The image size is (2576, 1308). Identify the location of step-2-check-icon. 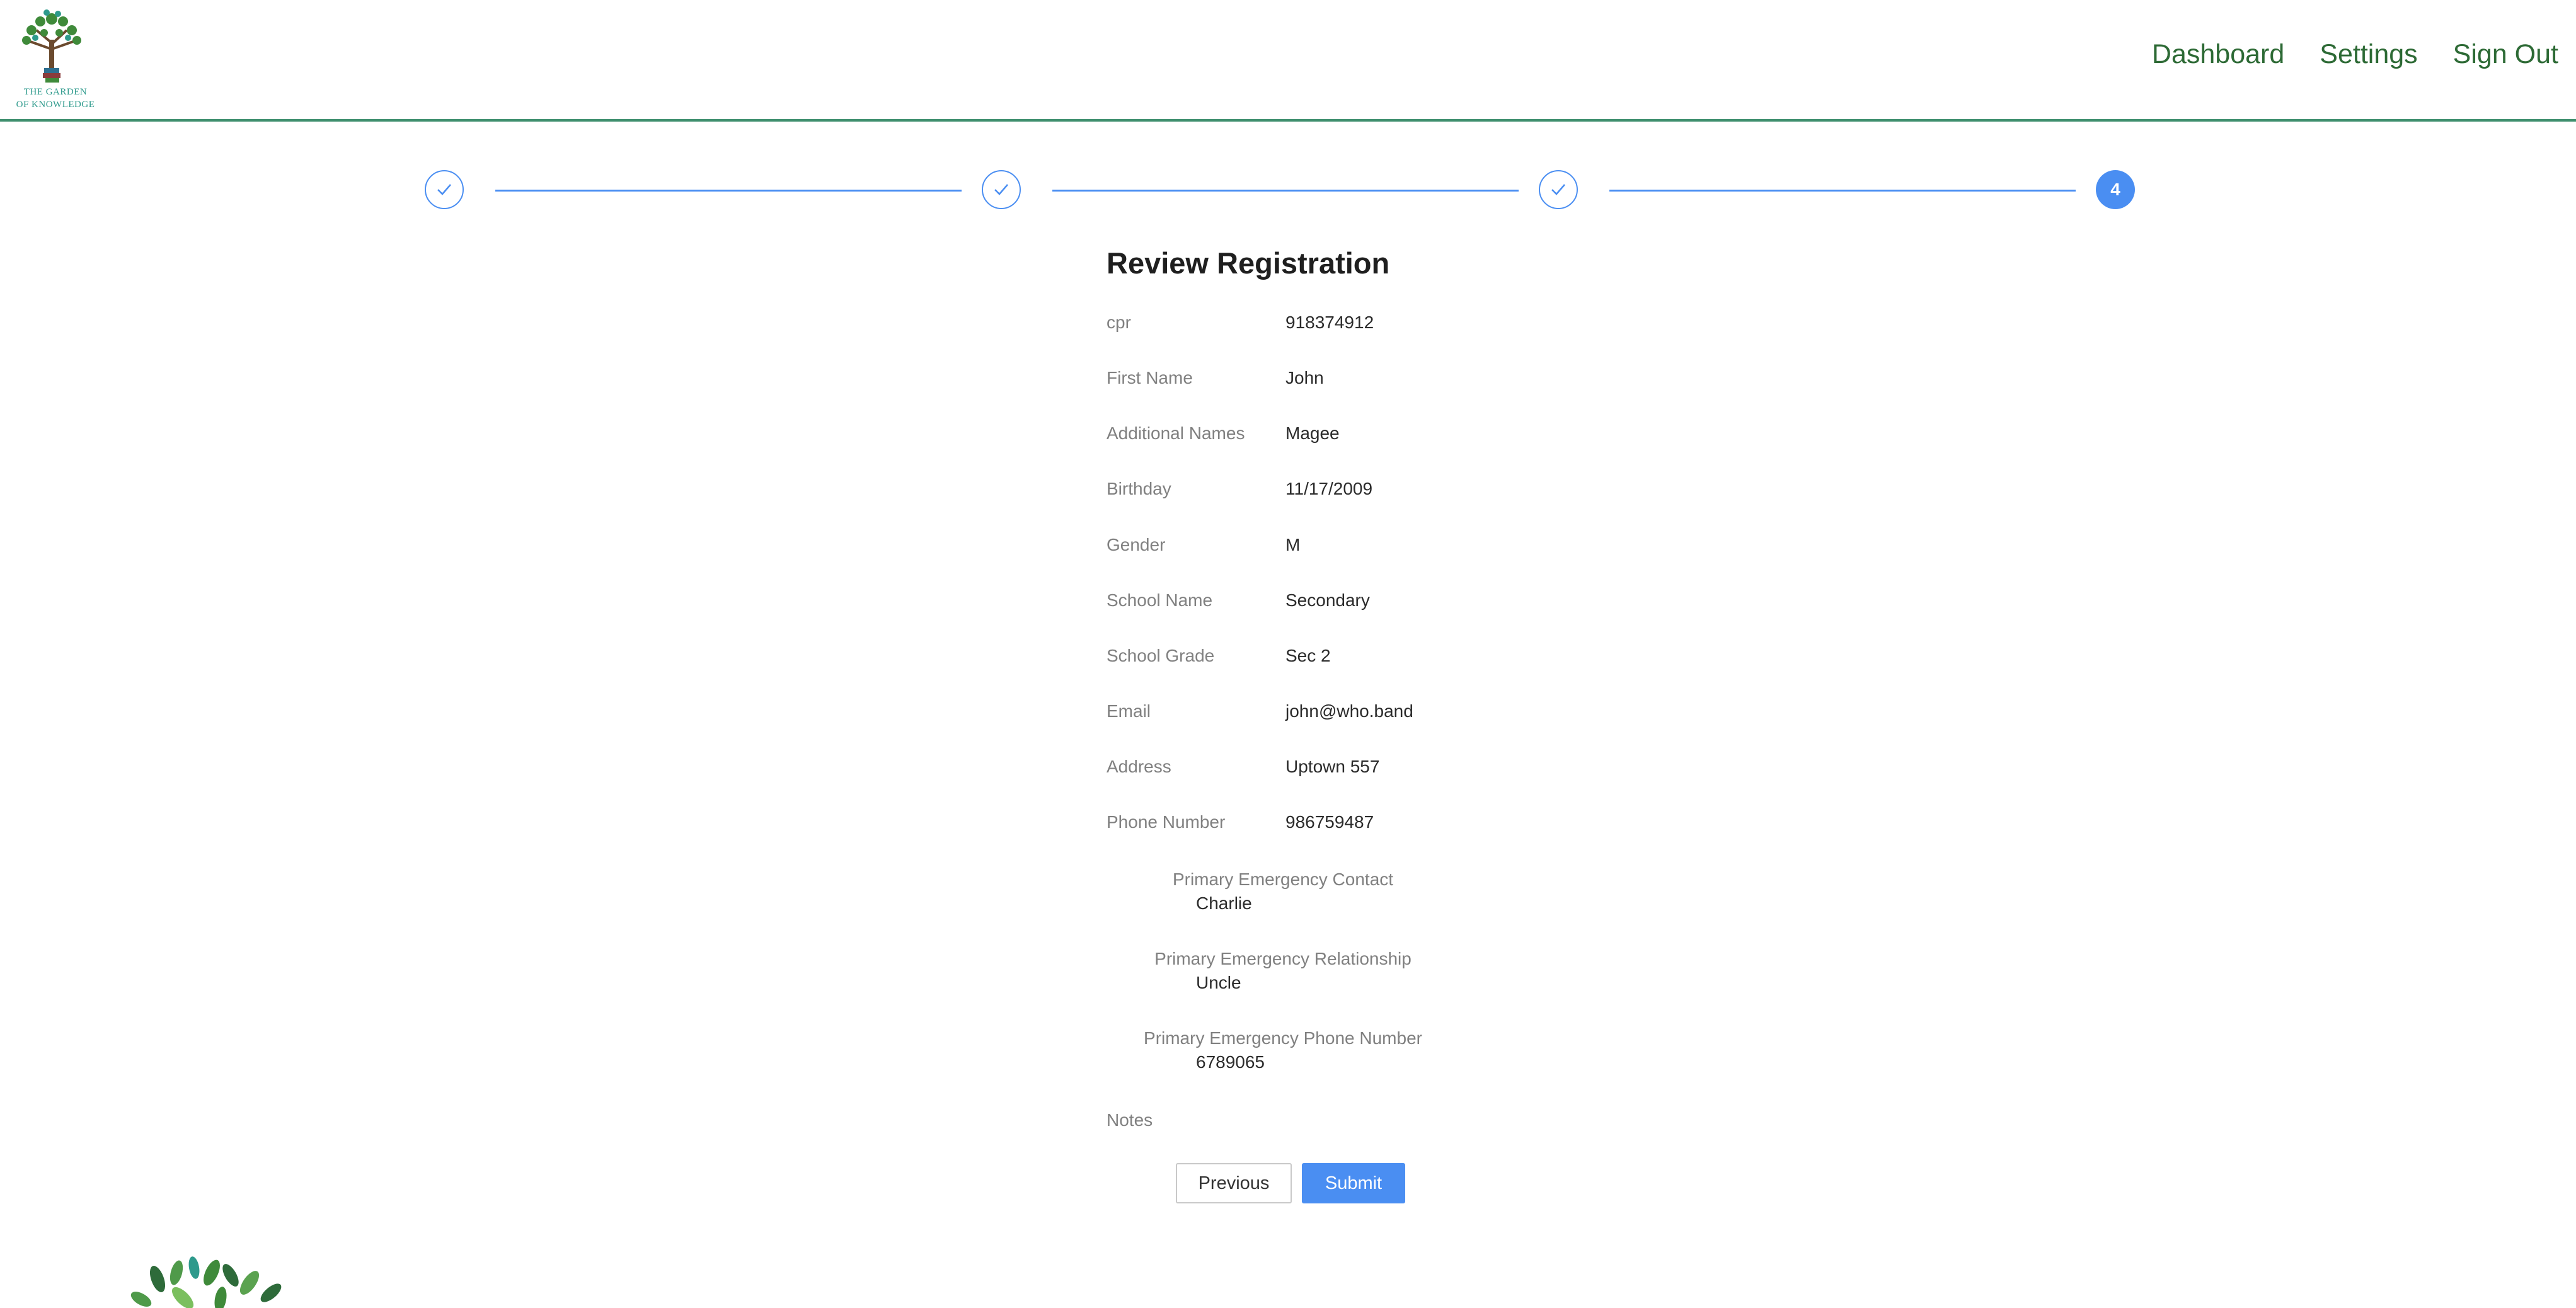
(1001, 189).